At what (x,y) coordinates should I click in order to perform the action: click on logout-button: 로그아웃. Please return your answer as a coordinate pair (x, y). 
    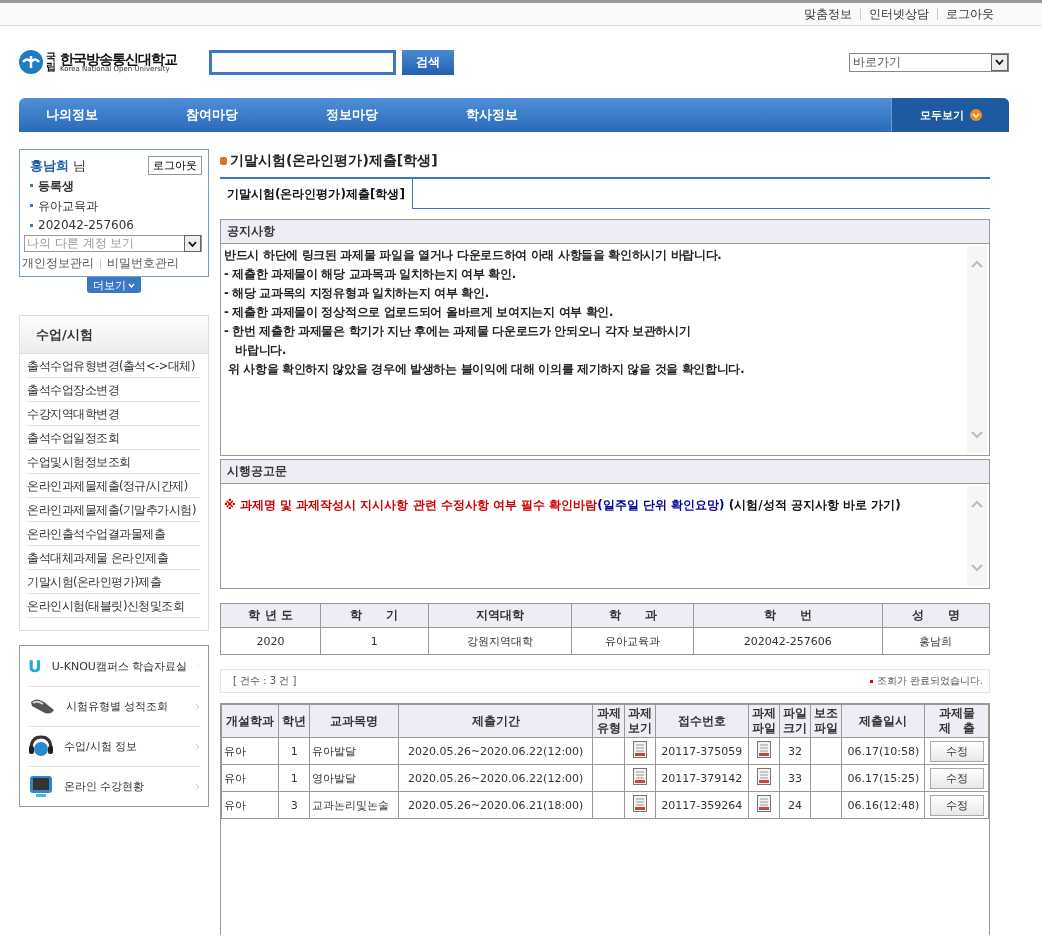
    Looking at the image, I should click on (175, 165).